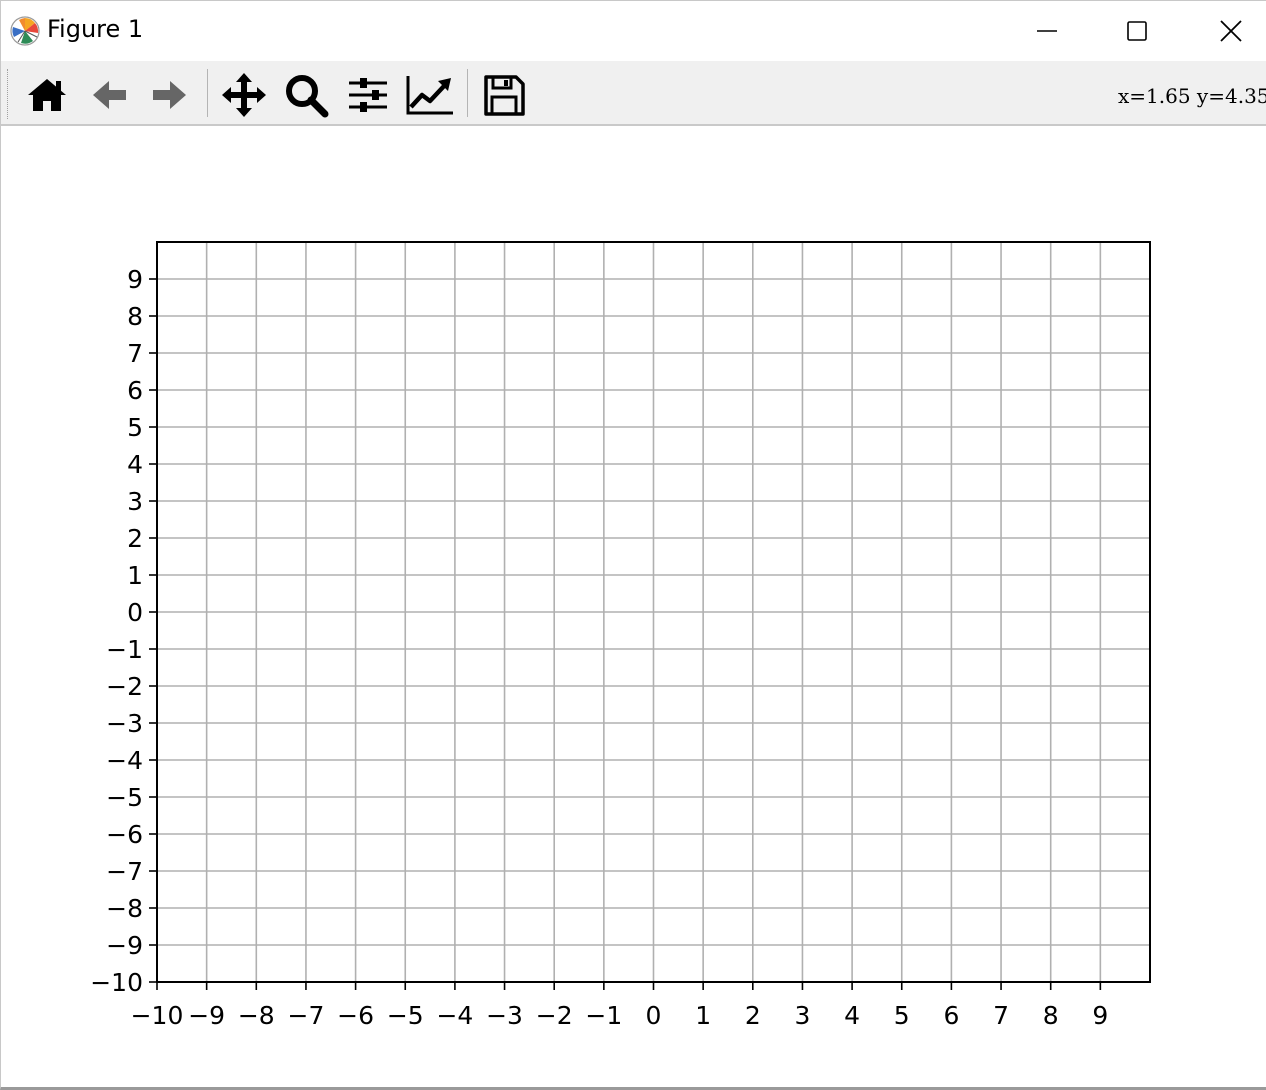 The image size is (1266, 1090). Describe the element at coordinates (135, 353) in the screenshot. I see `y-tick-label: 7` at that location.